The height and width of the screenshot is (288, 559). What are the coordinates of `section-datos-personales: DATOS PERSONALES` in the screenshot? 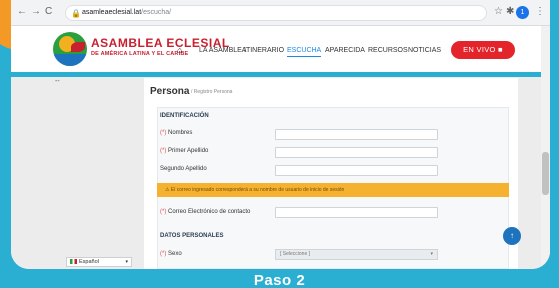 It's located at (192, 236).